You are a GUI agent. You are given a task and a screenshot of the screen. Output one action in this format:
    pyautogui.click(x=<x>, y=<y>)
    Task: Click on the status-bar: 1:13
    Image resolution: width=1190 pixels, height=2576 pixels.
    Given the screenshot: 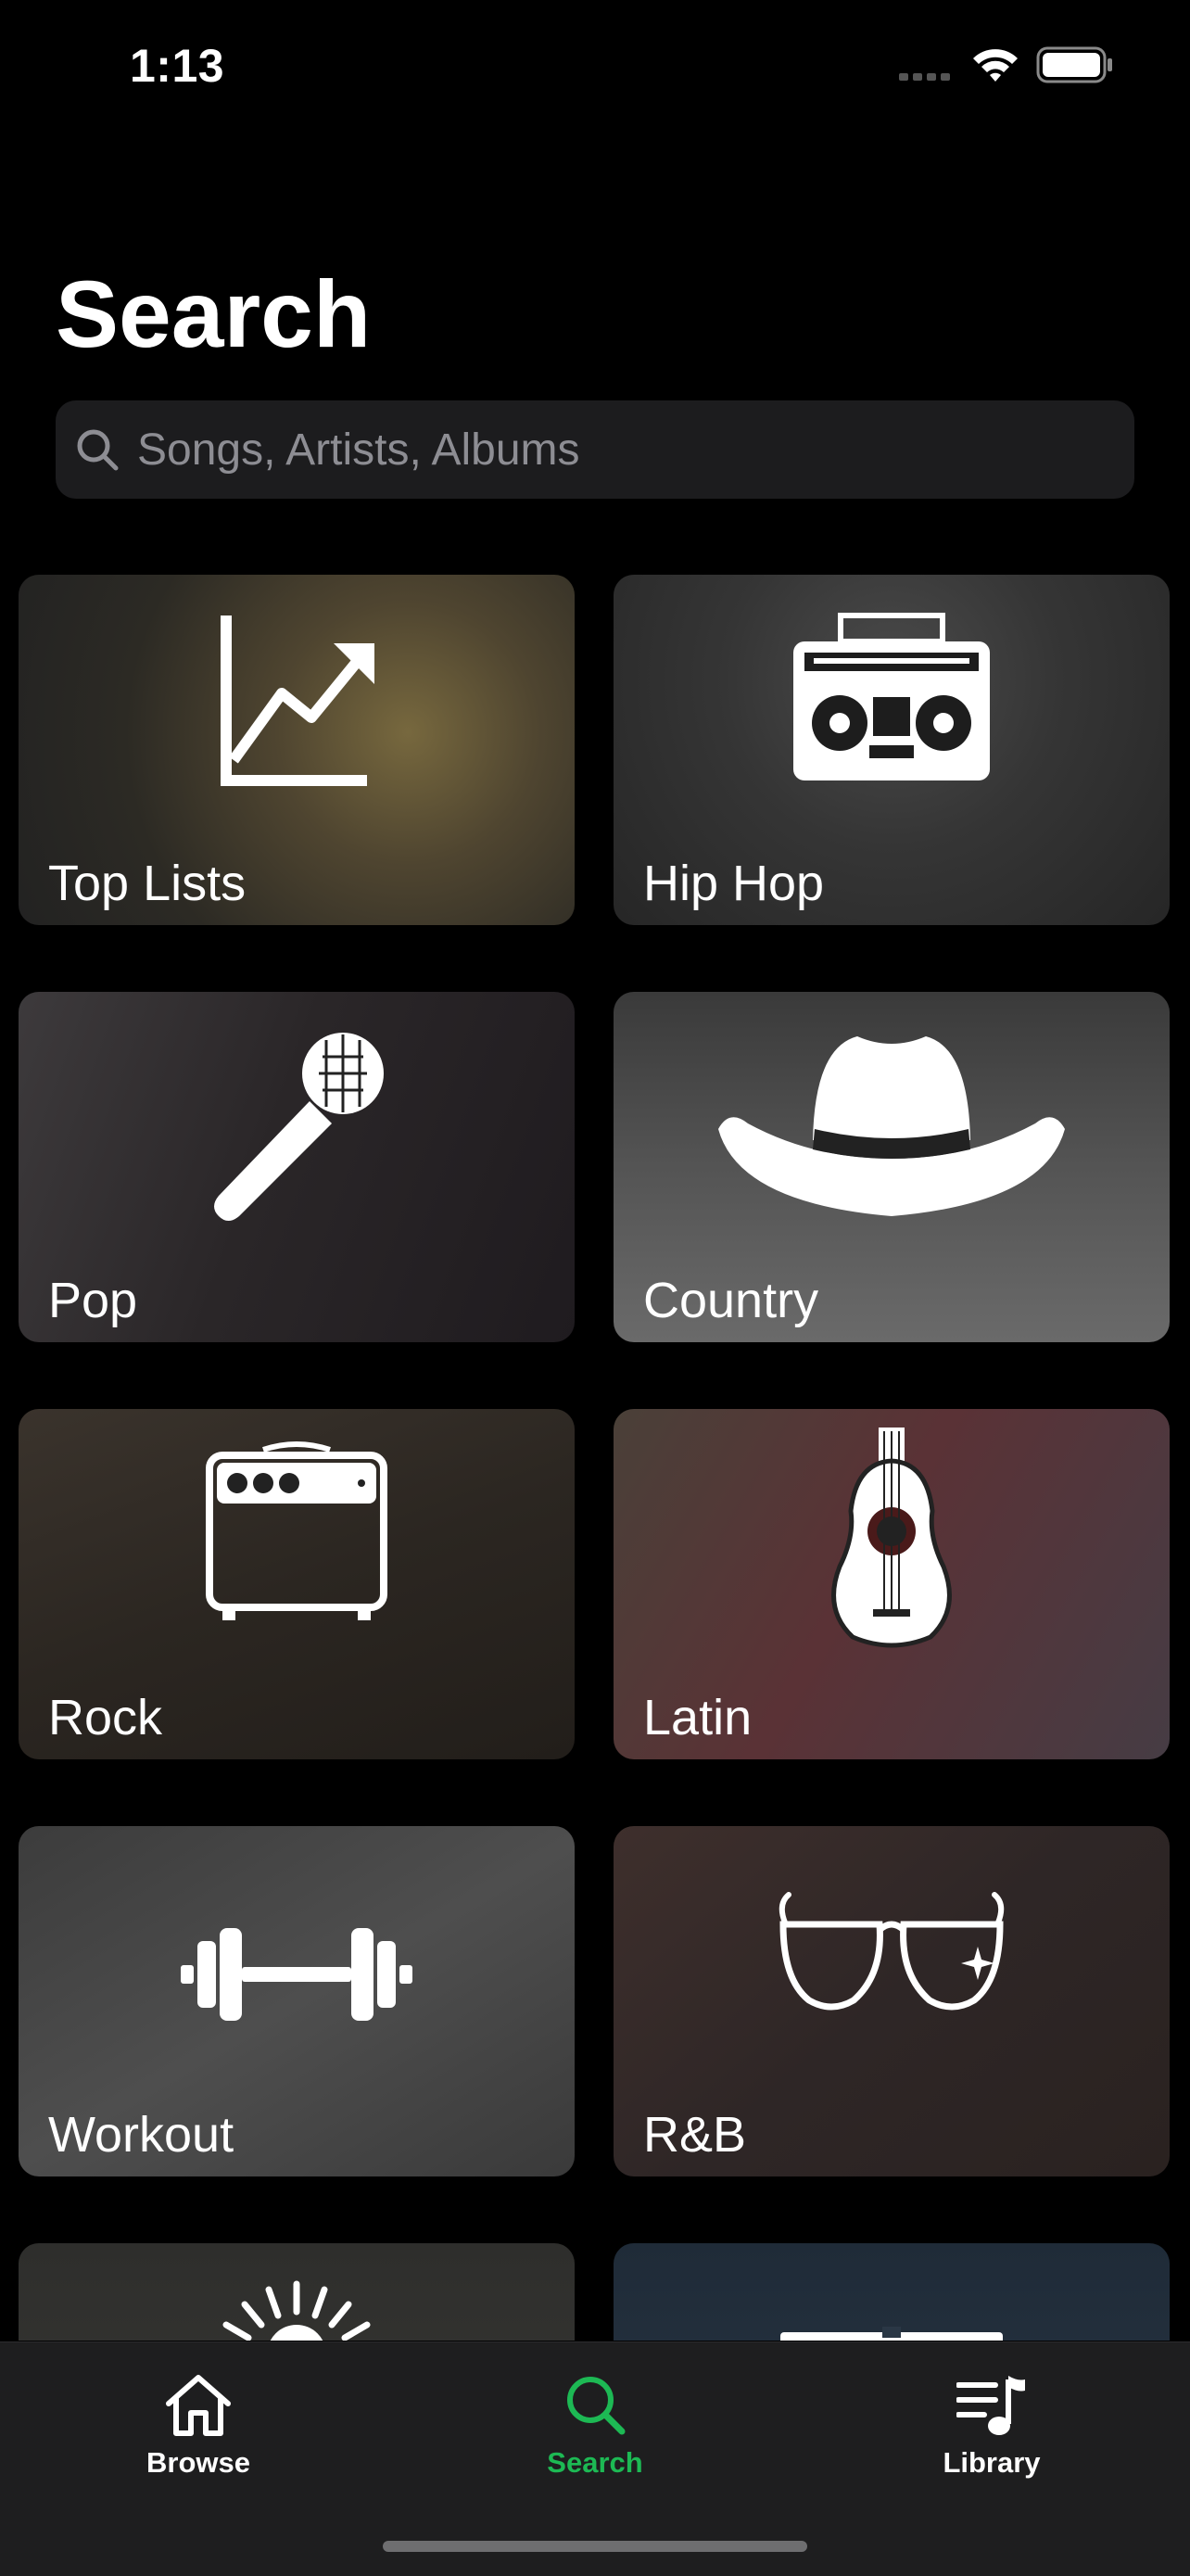 What is the action you would take?
    pyautogui.click(x=595, y=69)
    